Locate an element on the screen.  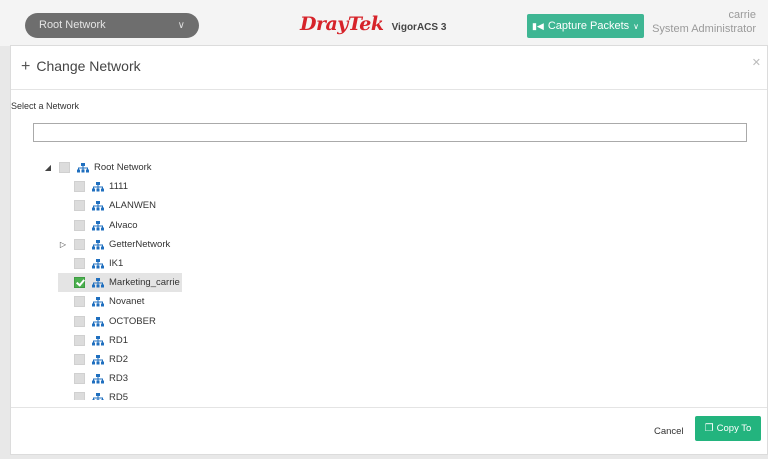
brand-logo: DrayTek is located at coordinates (342, 24).